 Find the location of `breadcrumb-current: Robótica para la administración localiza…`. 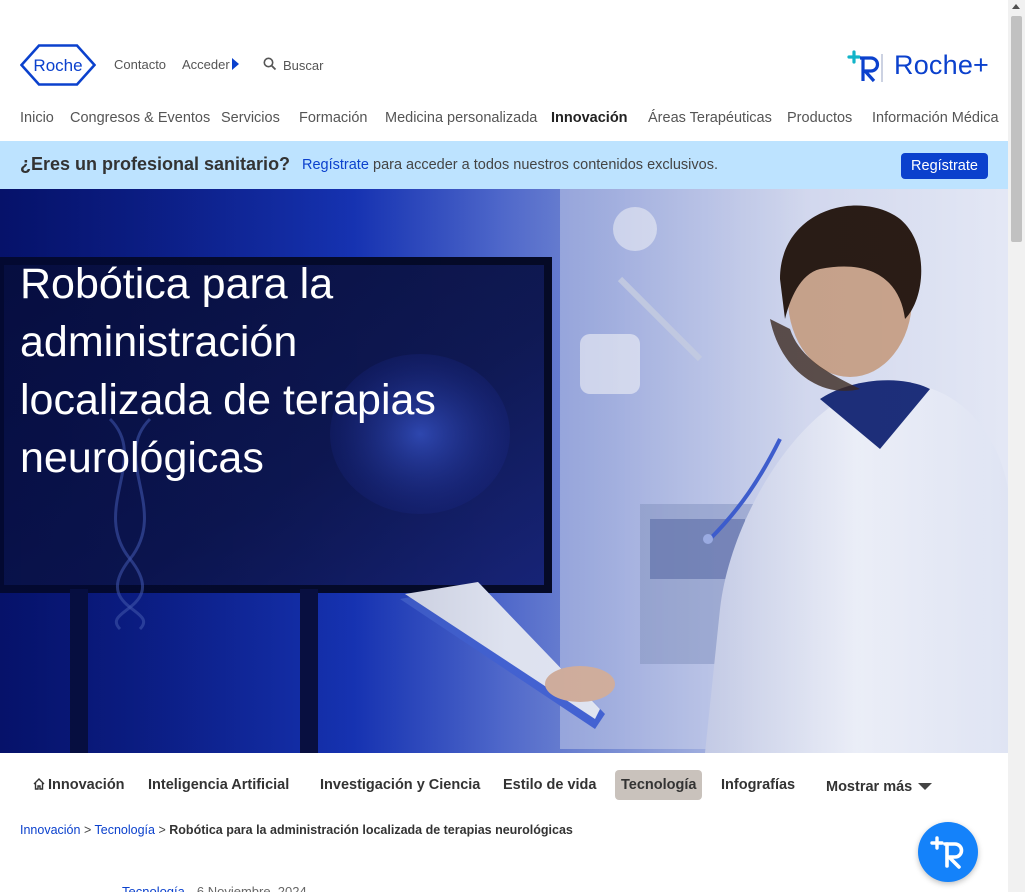

breadcrumb-current: Robótica para la administración localiza… is located at coordinates (371, 830).